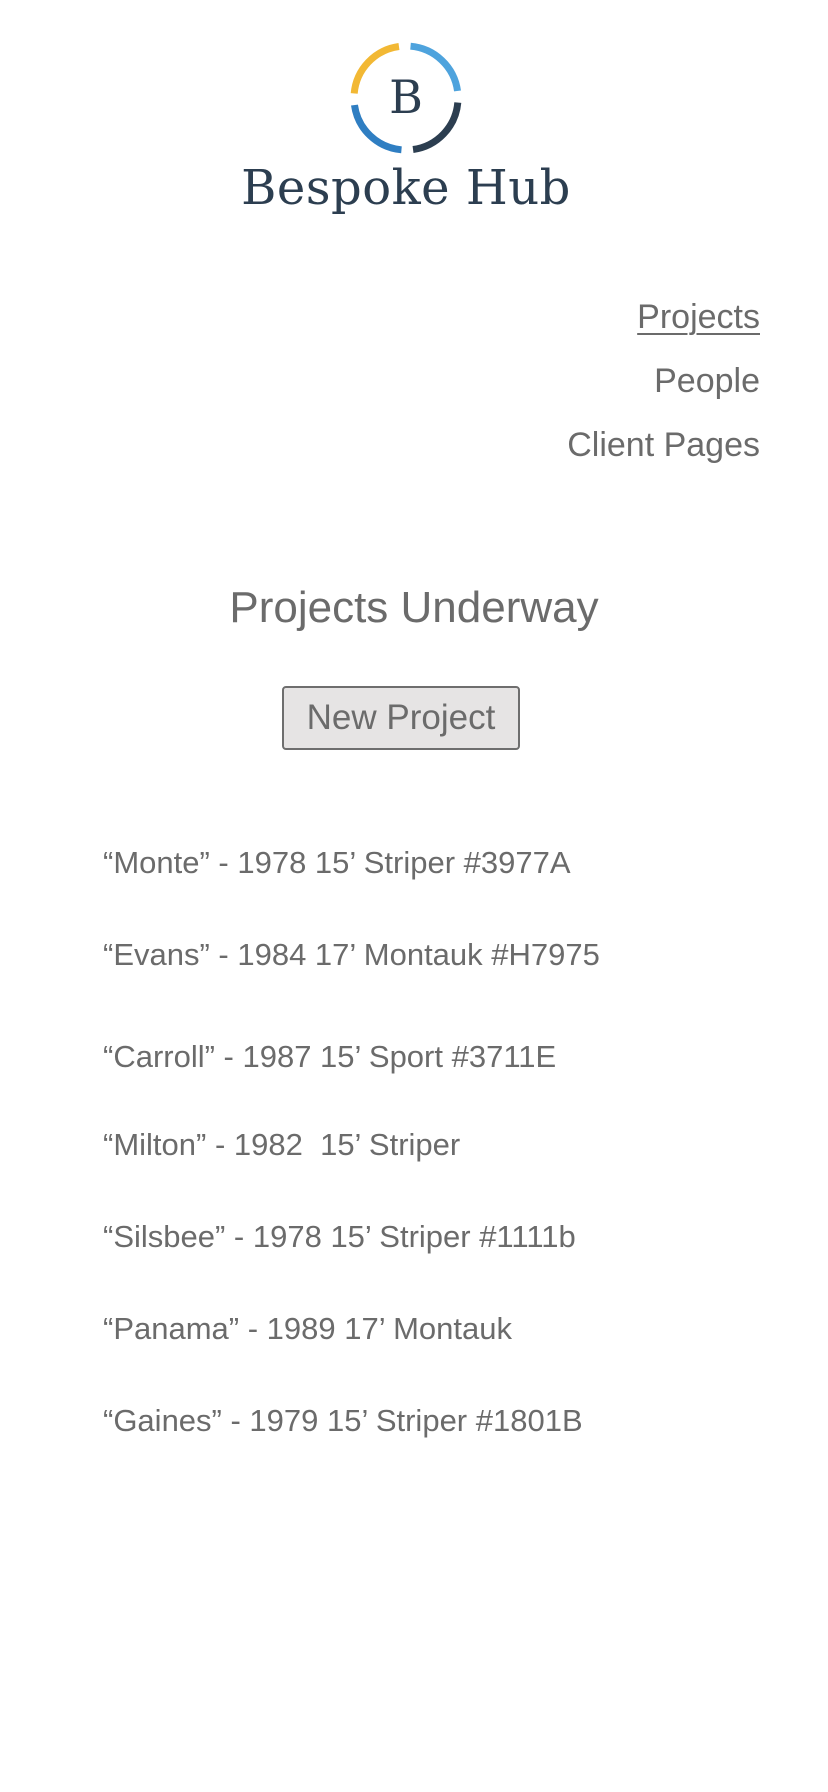 Image resolution: width=828 pixels, height=1792 pixels. I want to click on nav-item-client-pages: Client Pages, so click(663, 445).